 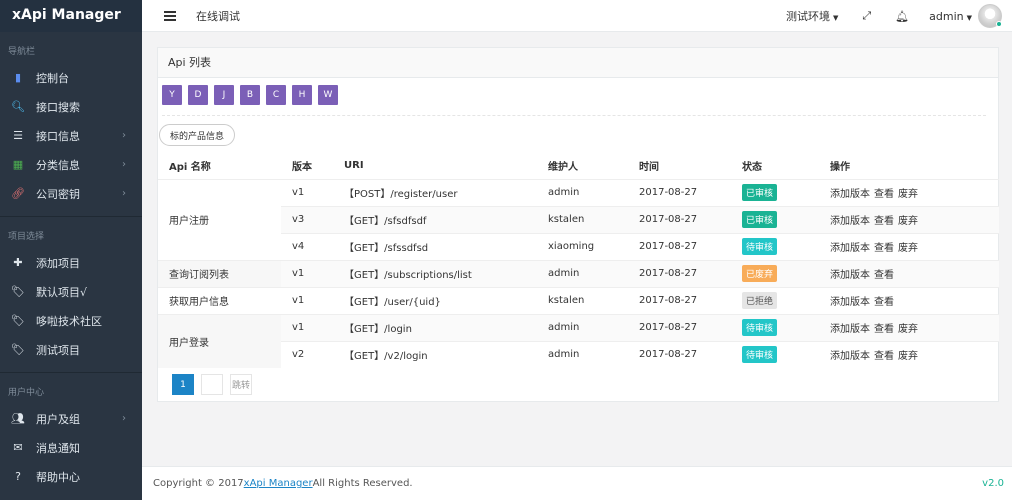 What do you see at coordinates (170, 16) in the screenshot?
I see `menu-toggle-icon` at bounding box center [170, 16].